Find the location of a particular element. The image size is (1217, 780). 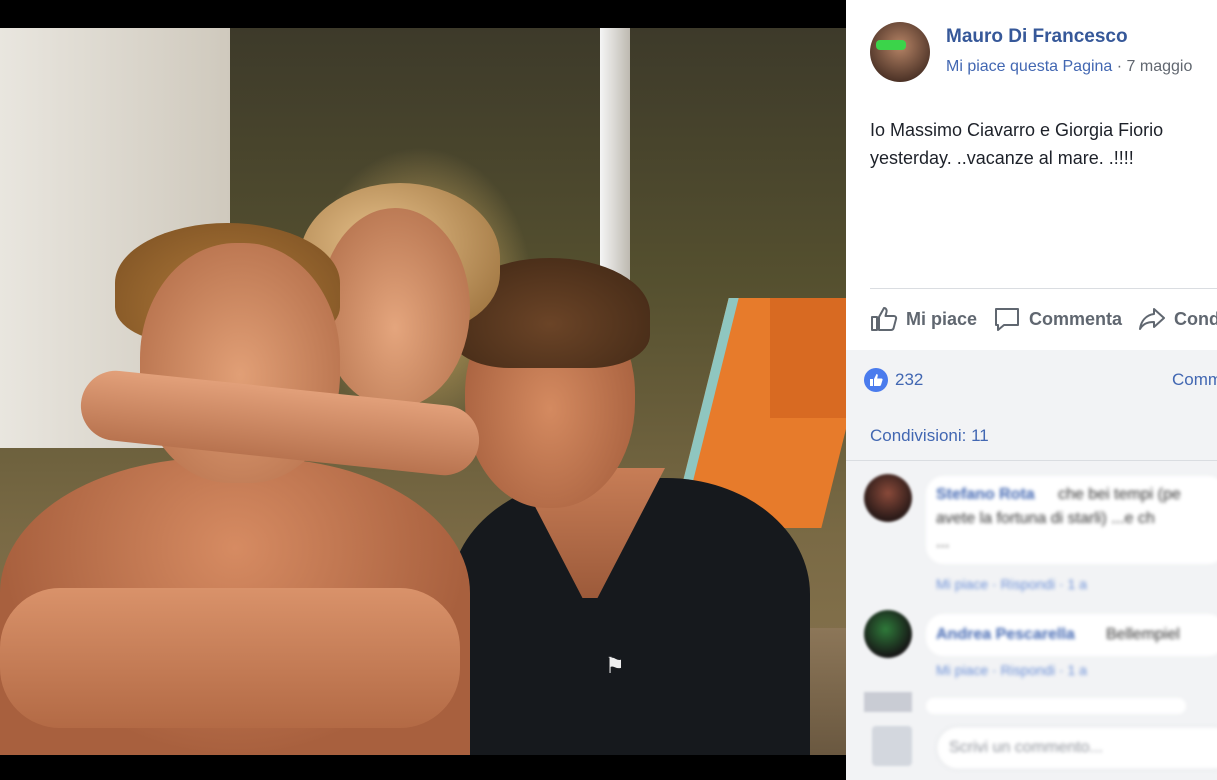

author-avatar is located at coordinates (900, 52).